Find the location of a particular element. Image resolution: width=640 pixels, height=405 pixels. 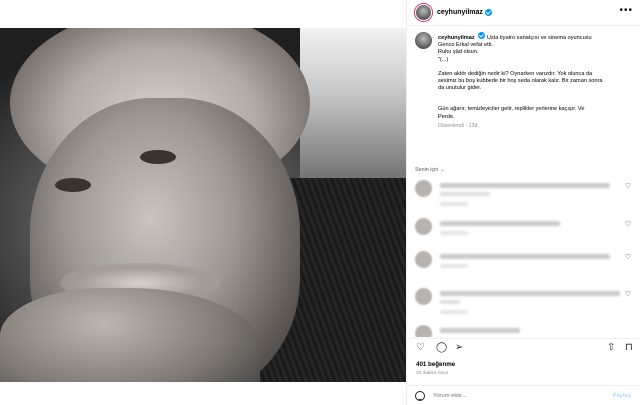

caption-avatar is located at coordinates (423, 40).